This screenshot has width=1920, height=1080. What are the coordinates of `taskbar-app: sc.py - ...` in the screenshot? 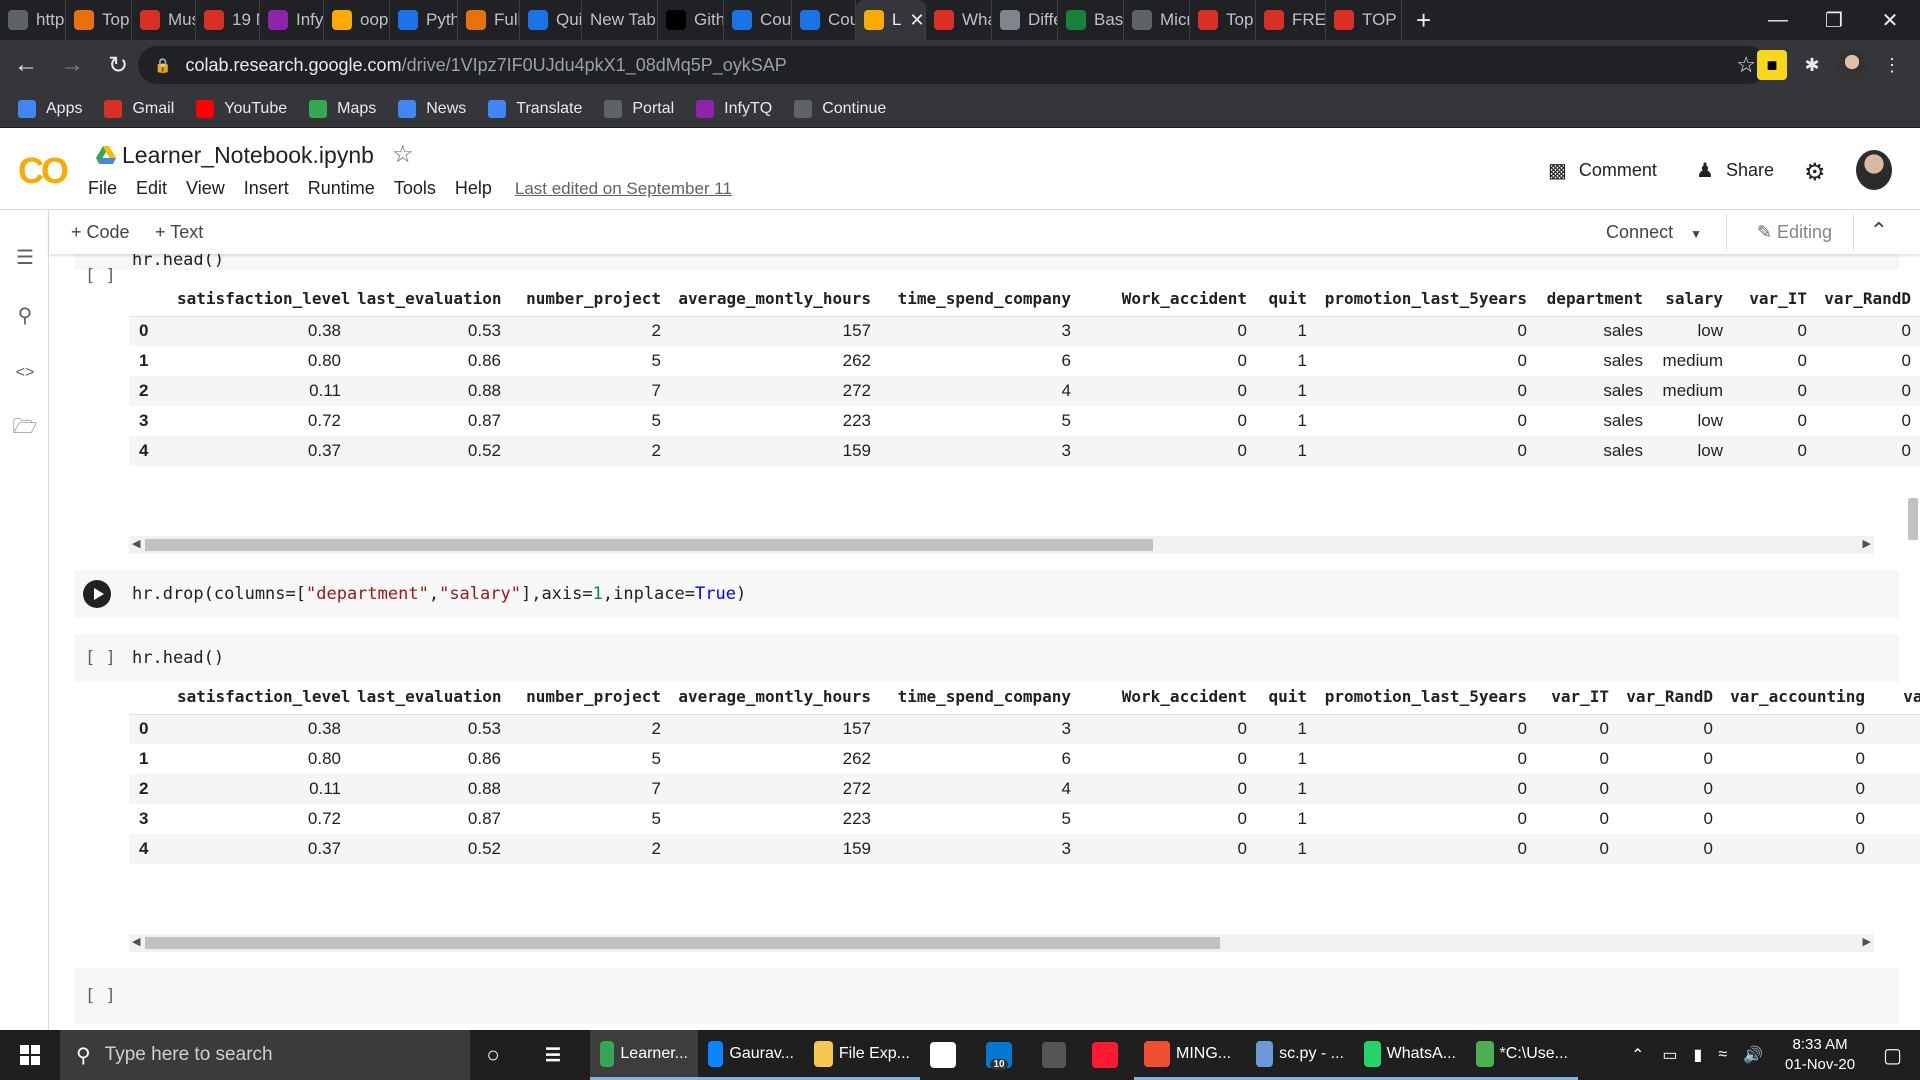 It's located at (1300, 1055).